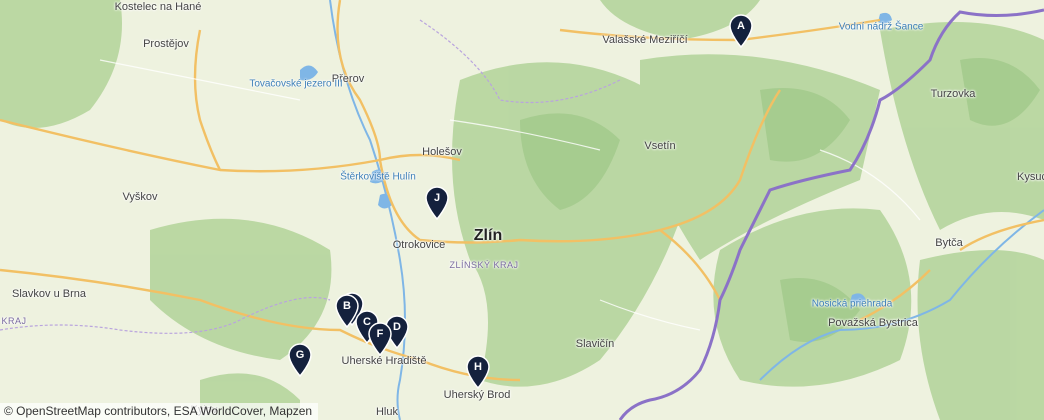 The height and width of the screenshot is (420, 1044). I want to click on marker-label: H, so click(478, 367).